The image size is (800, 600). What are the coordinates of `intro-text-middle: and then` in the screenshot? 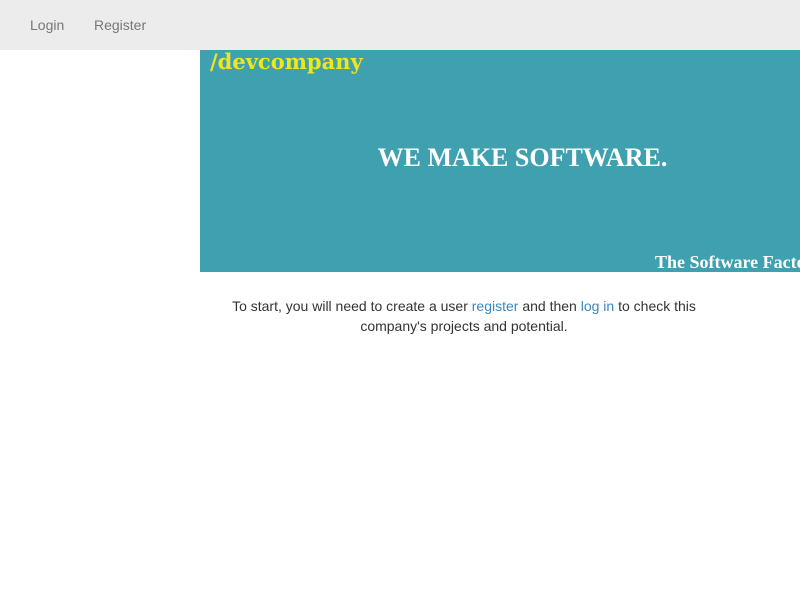 It's located at (549, 306).